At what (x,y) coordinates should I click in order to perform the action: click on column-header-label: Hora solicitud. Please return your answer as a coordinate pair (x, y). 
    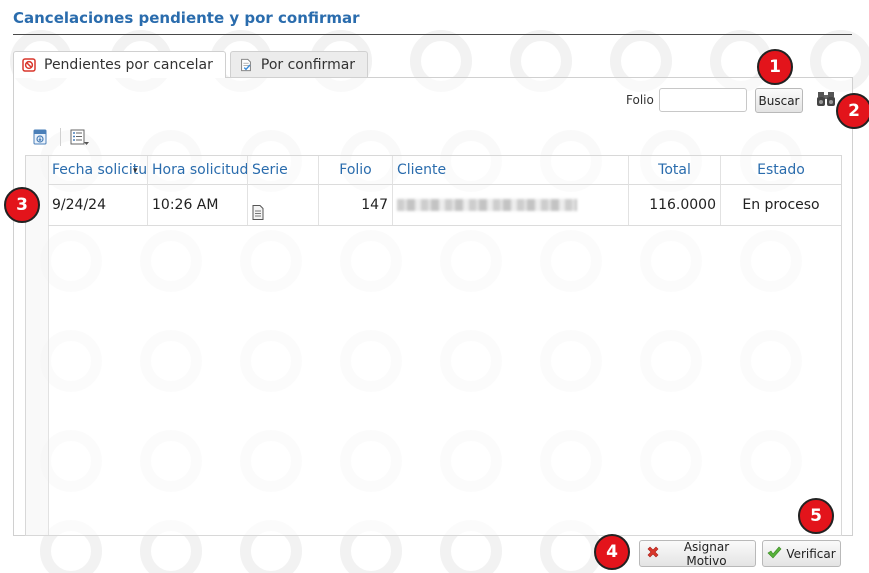
    Looking at the image, I should click on (200, 170).